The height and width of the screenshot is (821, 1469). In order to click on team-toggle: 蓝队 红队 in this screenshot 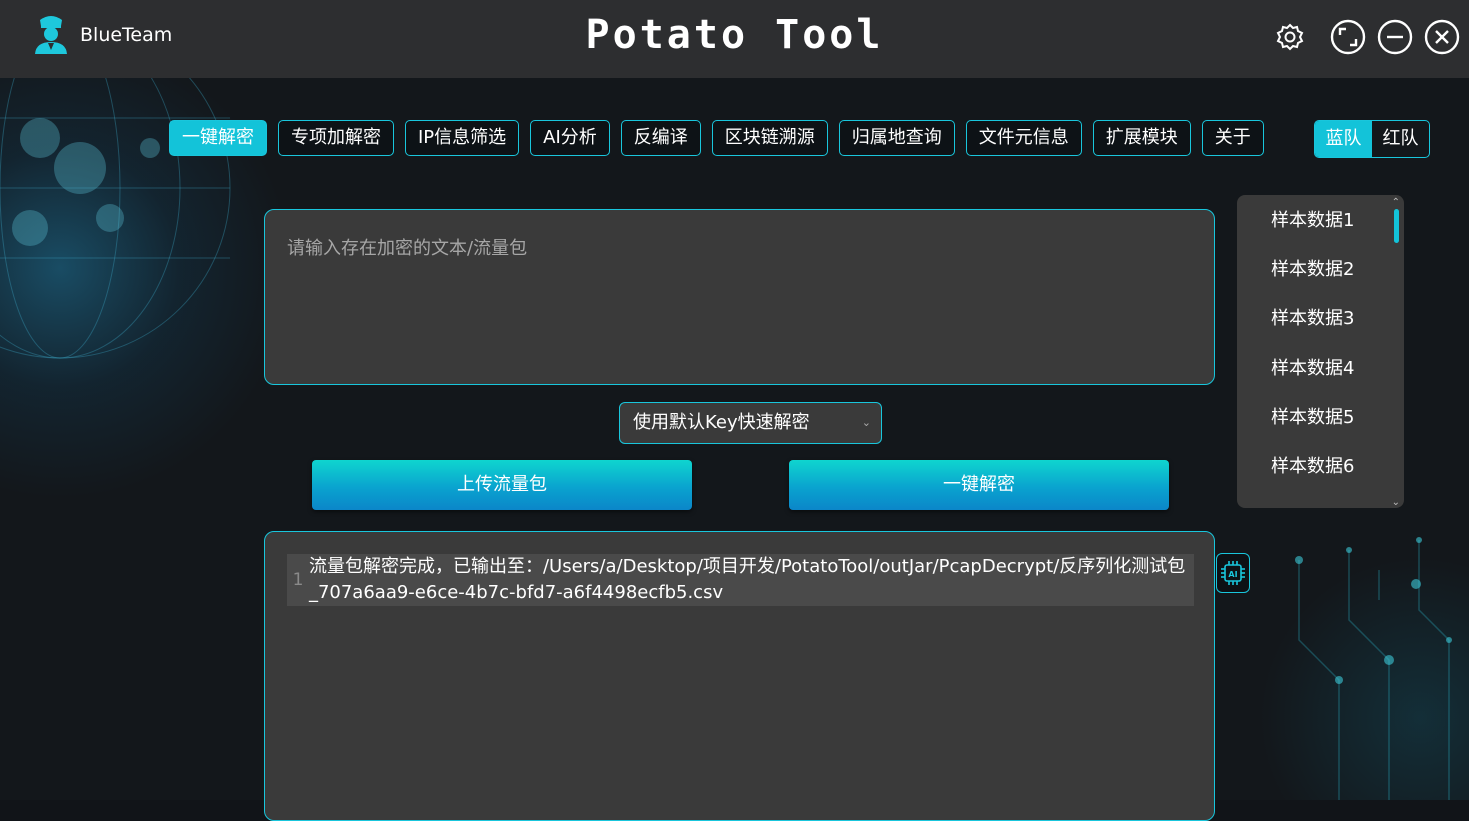, I will do `click(1372, 139)`.